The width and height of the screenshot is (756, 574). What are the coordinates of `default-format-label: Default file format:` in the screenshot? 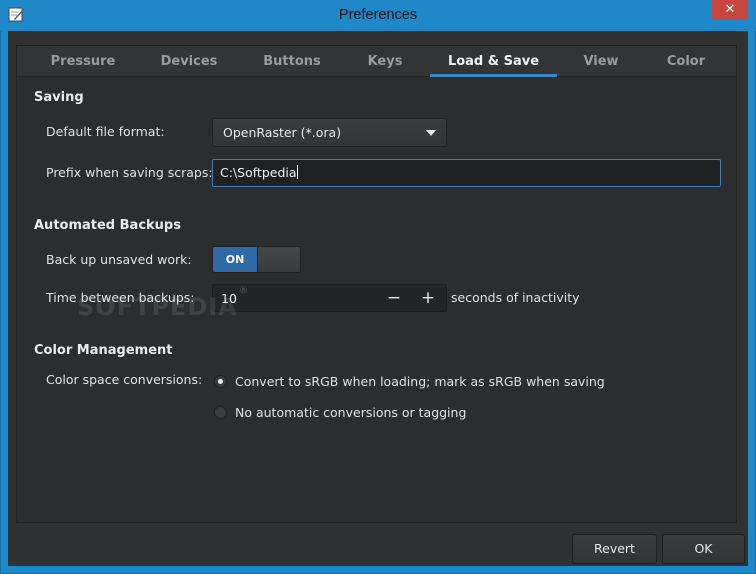 It's located at (105, 131).